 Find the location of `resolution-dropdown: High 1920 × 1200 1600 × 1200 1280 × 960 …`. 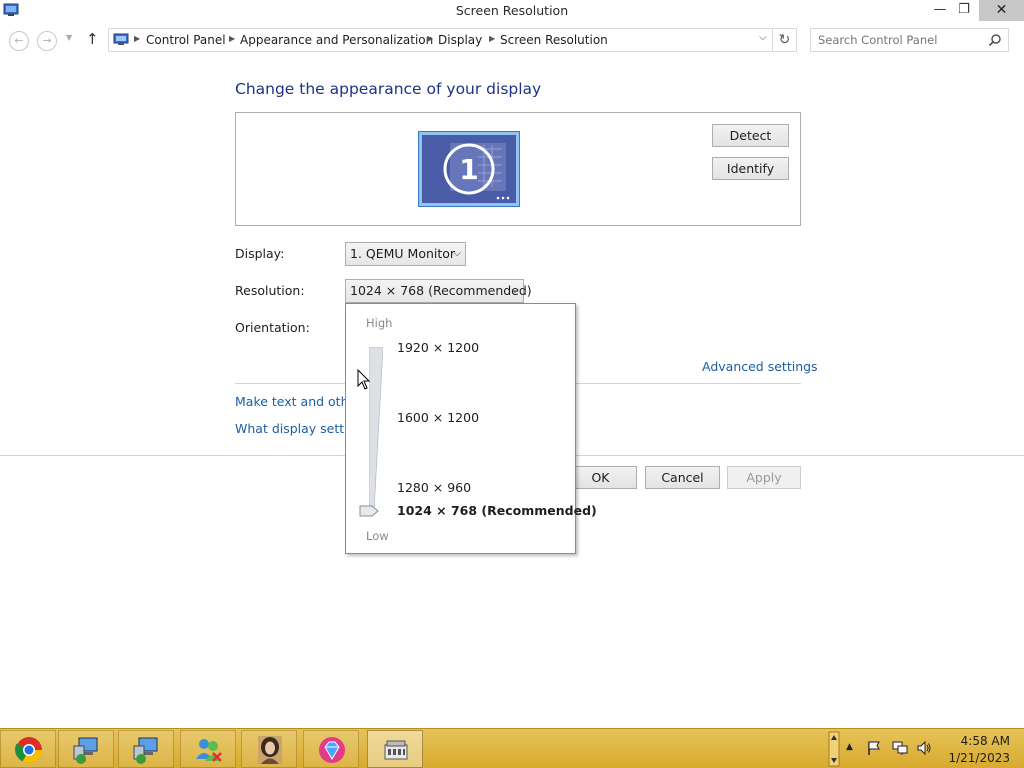

resolution-dropdown: High 1920 × 1200 1600 × 1200 1280 × 960 … is located at coordinates (471, 428).